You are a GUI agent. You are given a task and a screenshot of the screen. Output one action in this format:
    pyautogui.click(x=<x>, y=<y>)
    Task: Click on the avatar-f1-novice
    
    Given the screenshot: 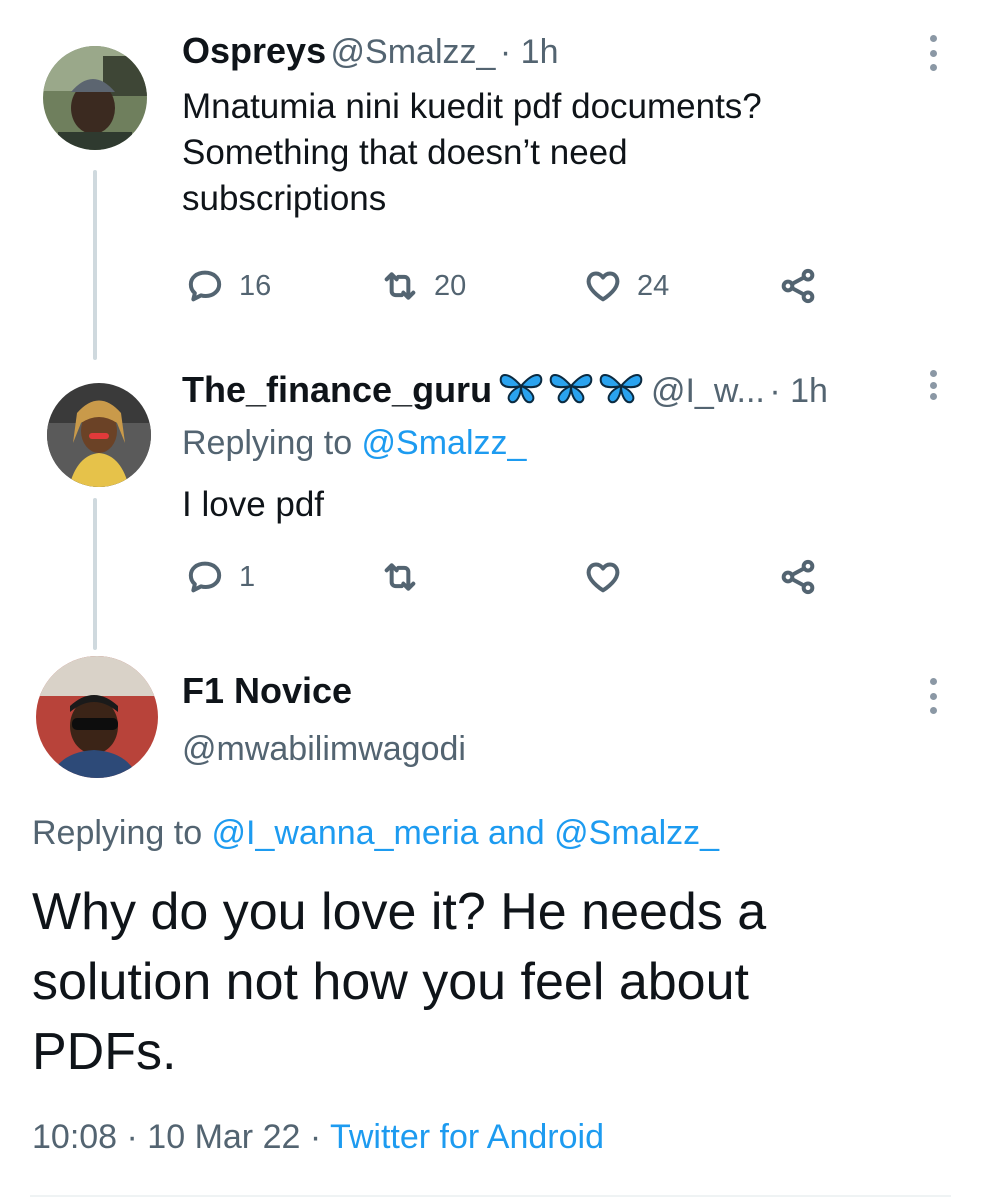 What is the action you would take?
    pyautogui.click(x=97, y=717)
    